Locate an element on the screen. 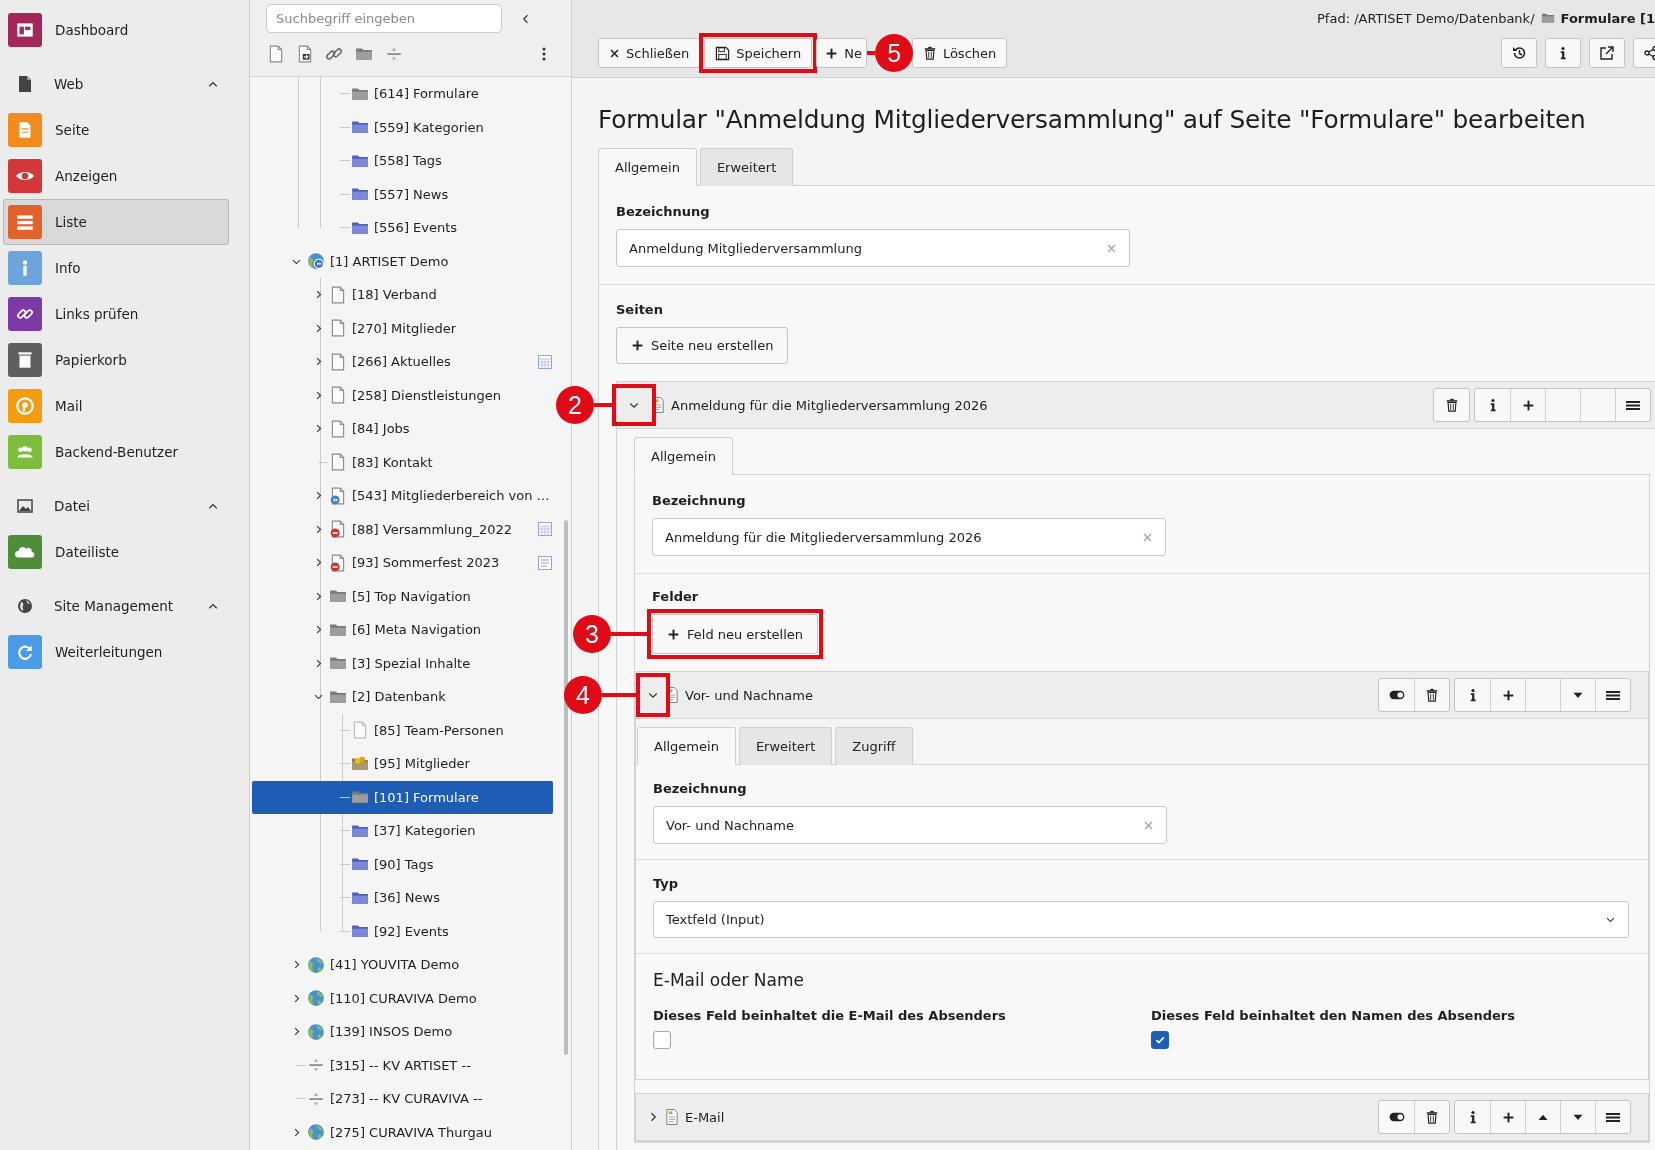  record-title: E-Mail is located at coordinates (705, 1117).